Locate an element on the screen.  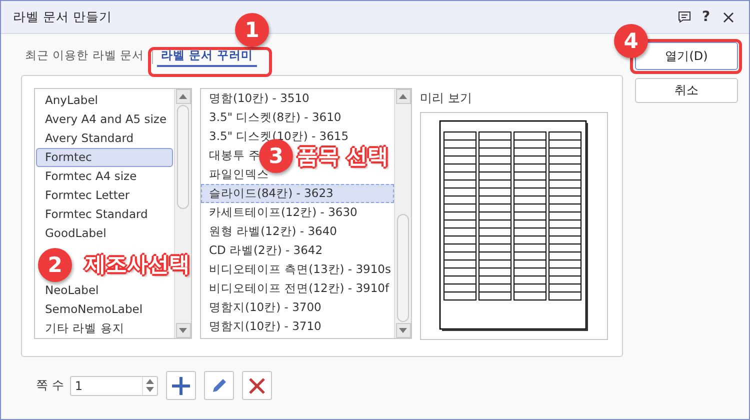
cancel-button: 취소 is located at coordinates (686, 90).